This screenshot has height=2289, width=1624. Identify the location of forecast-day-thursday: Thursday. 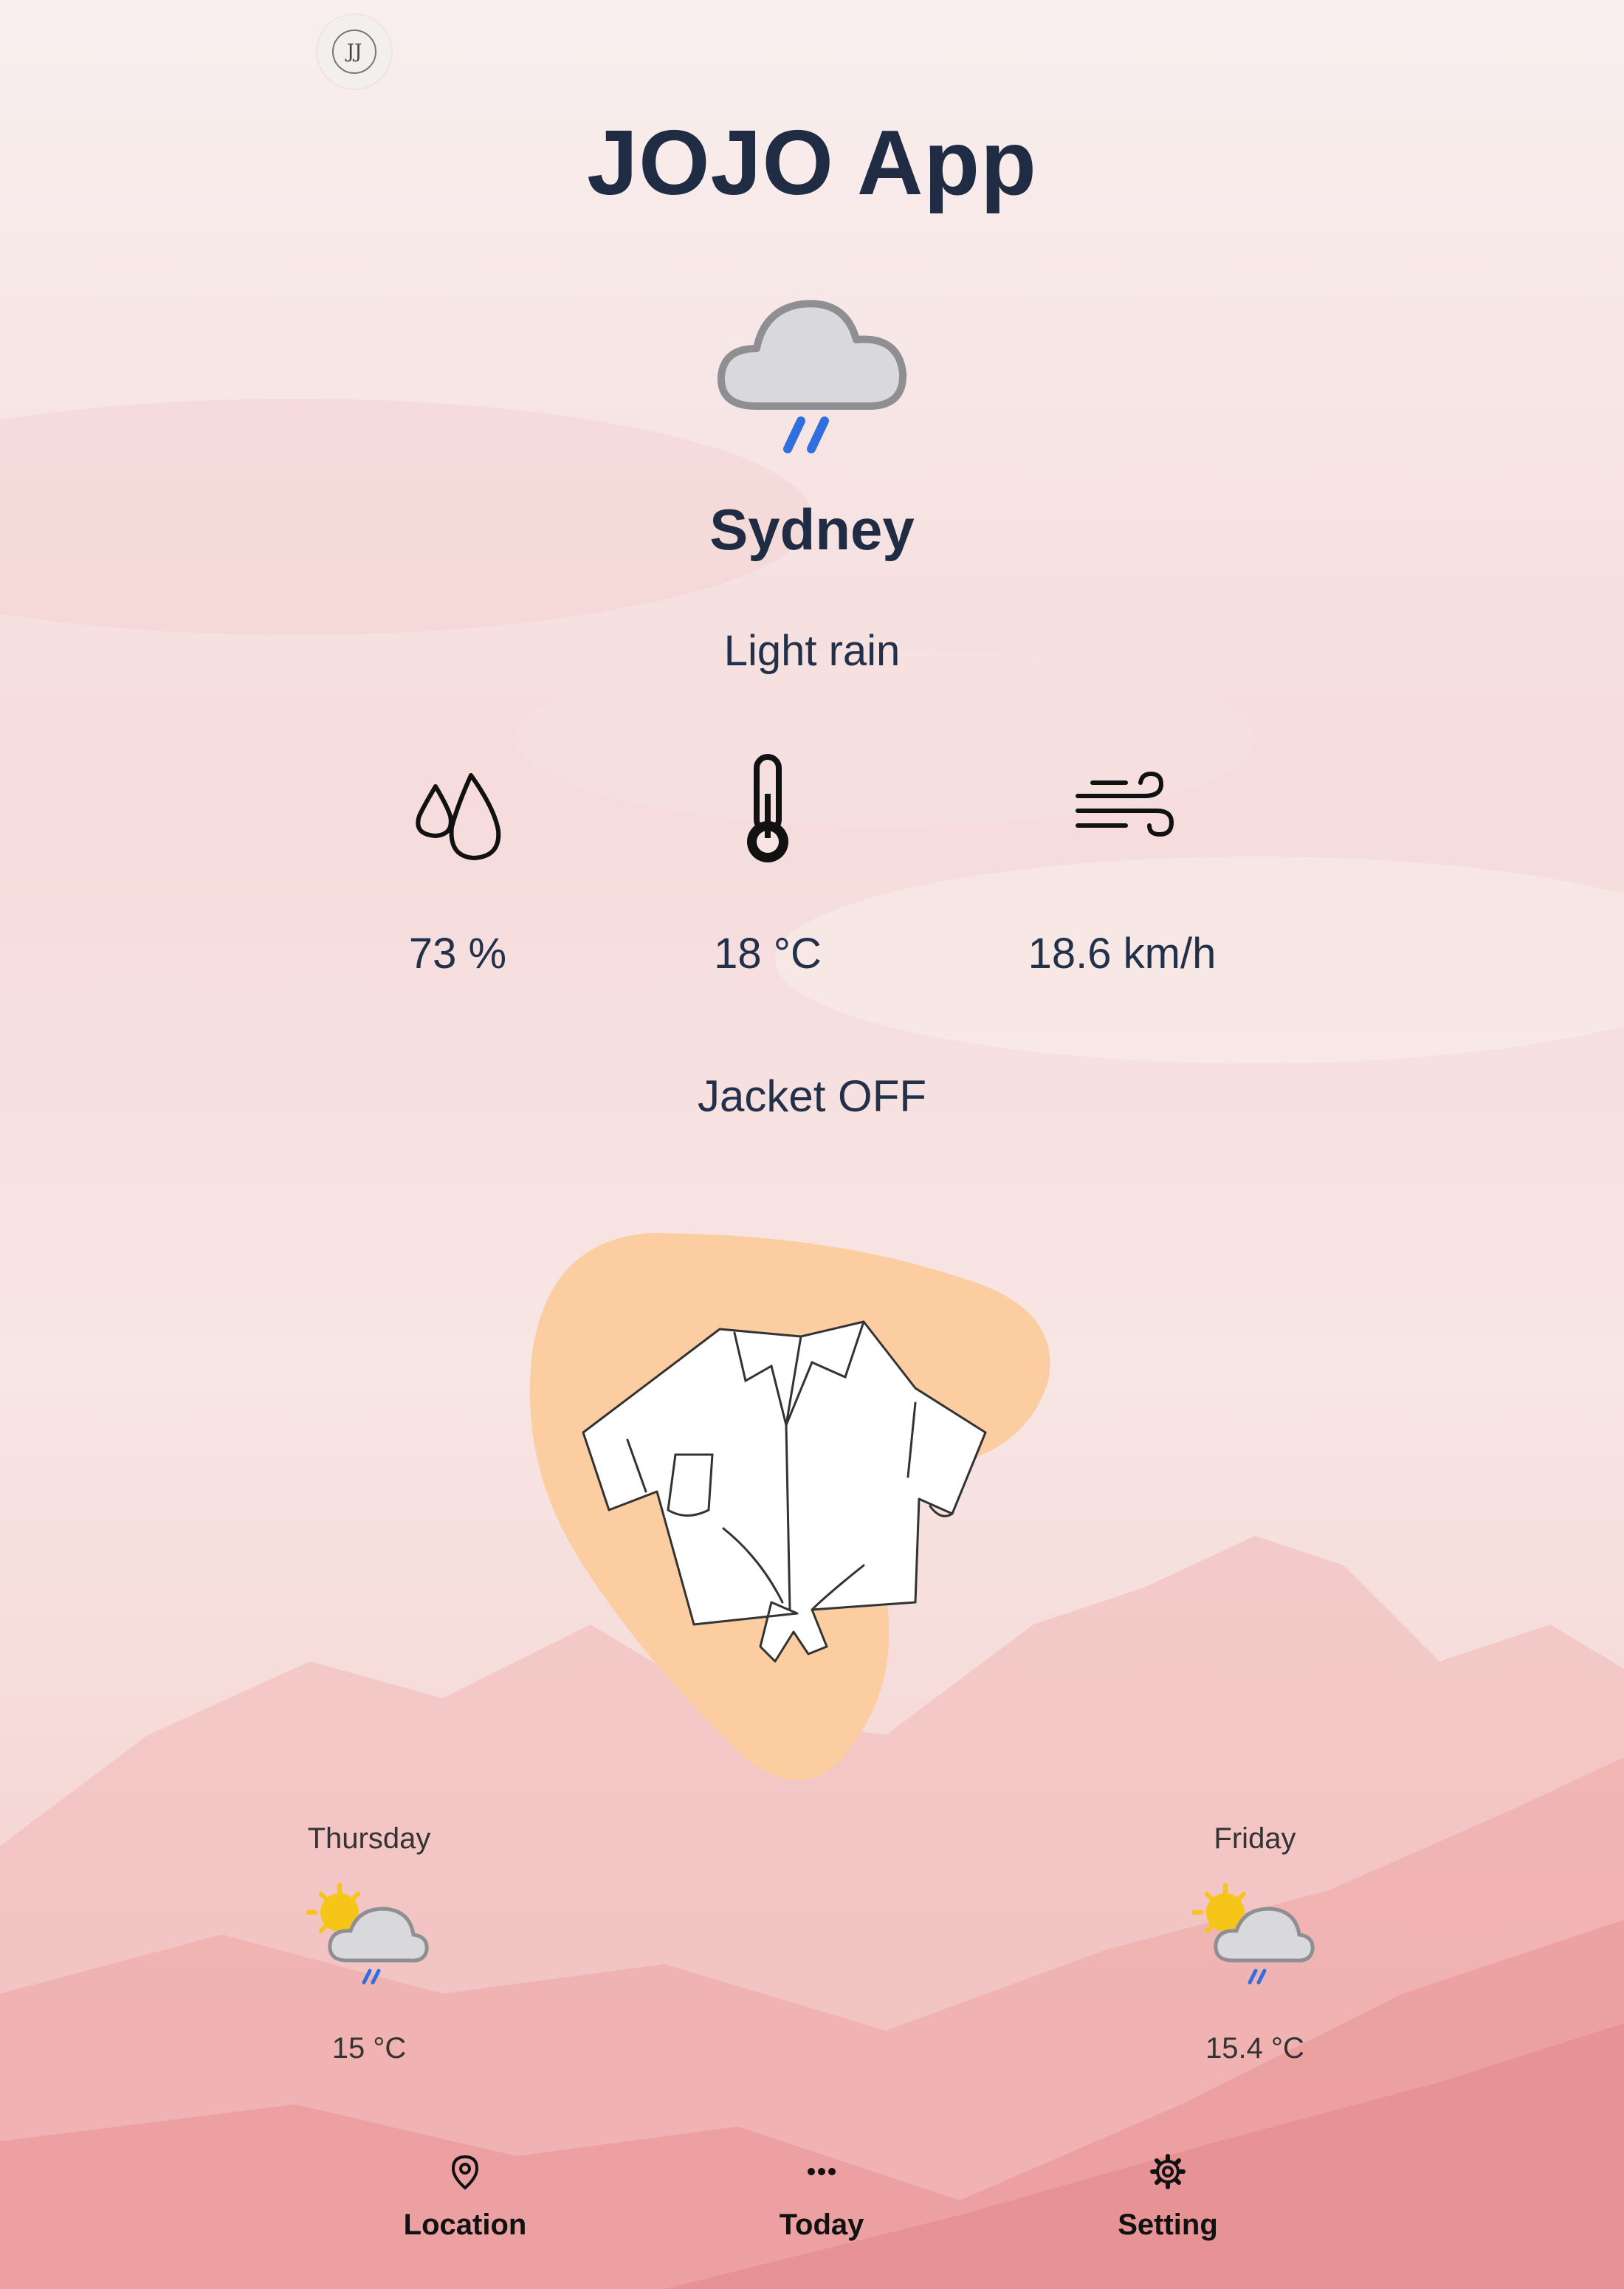
(369, 1839).